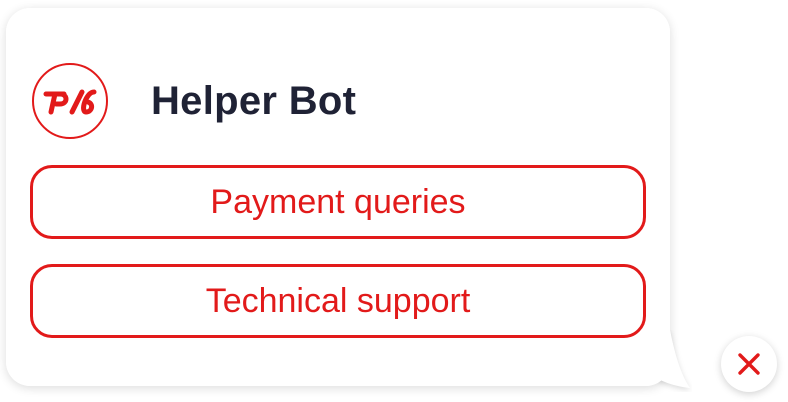 The height and width of the screenshot is (402, 788). Describe the element at coordinates (338, 301) in the screenshot. I see `technical-support-button: Technical support` at that location.